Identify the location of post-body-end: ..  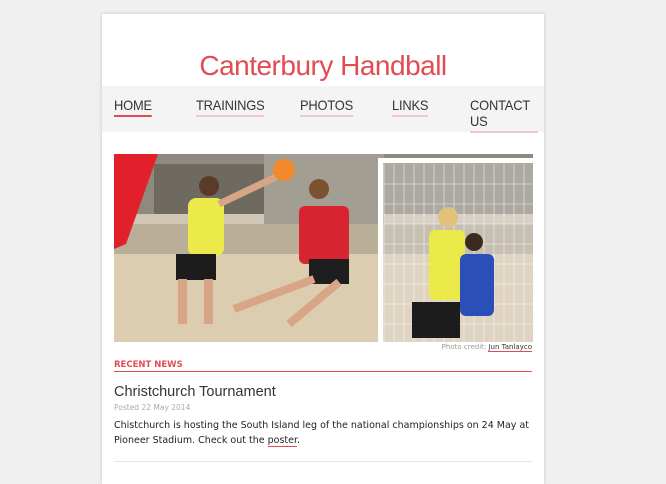
(299, 440).